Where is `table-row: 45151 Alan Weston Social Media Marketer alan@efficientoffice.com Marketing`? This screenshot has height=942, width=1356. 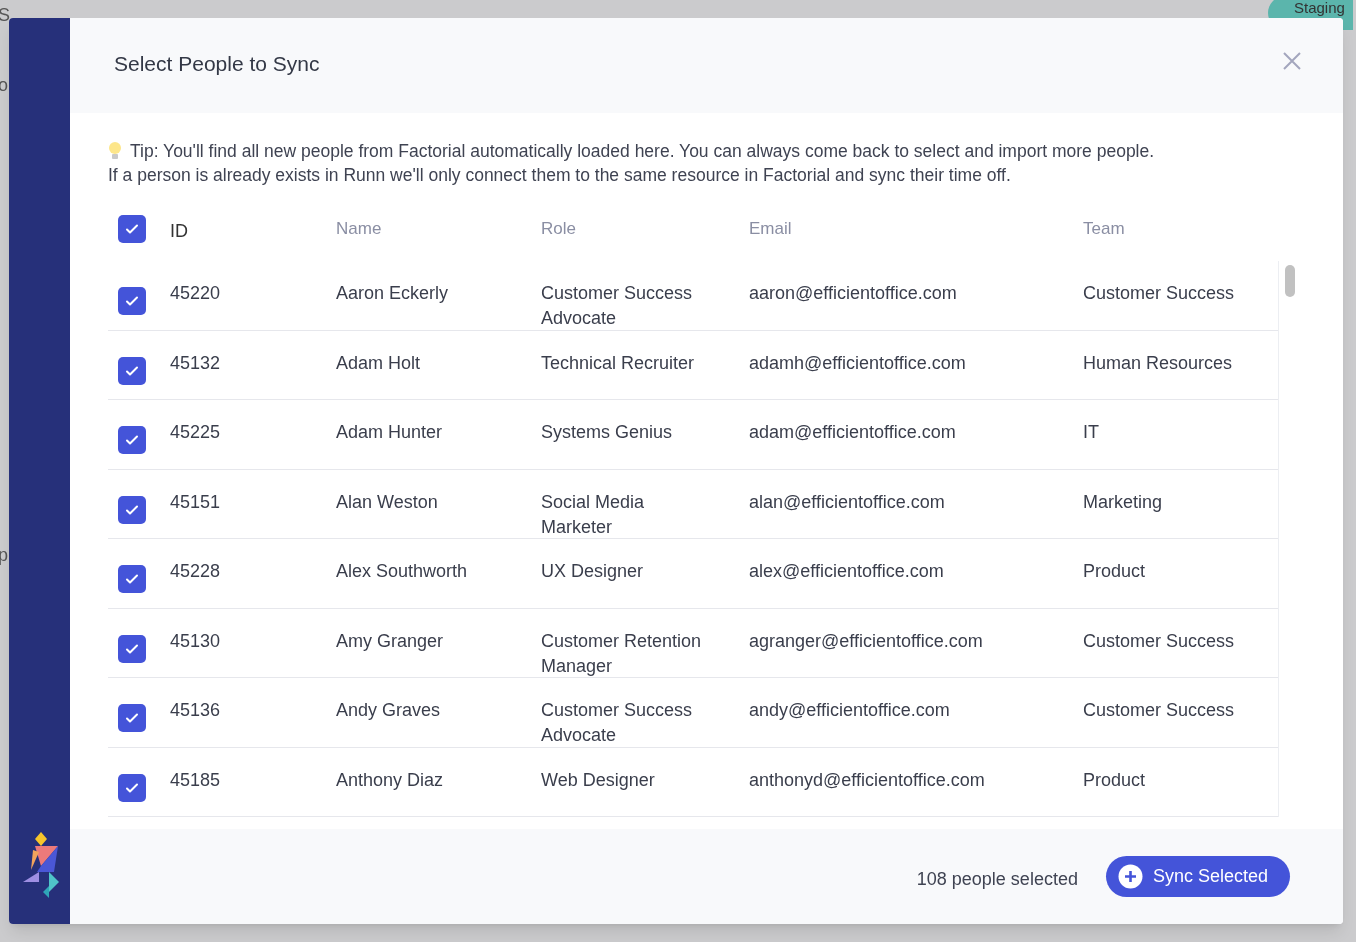
table-row: 45151 Alan Weston Social Media Marketer alan@efficientoffice.com Marketing is located at coordinates (693, 504).